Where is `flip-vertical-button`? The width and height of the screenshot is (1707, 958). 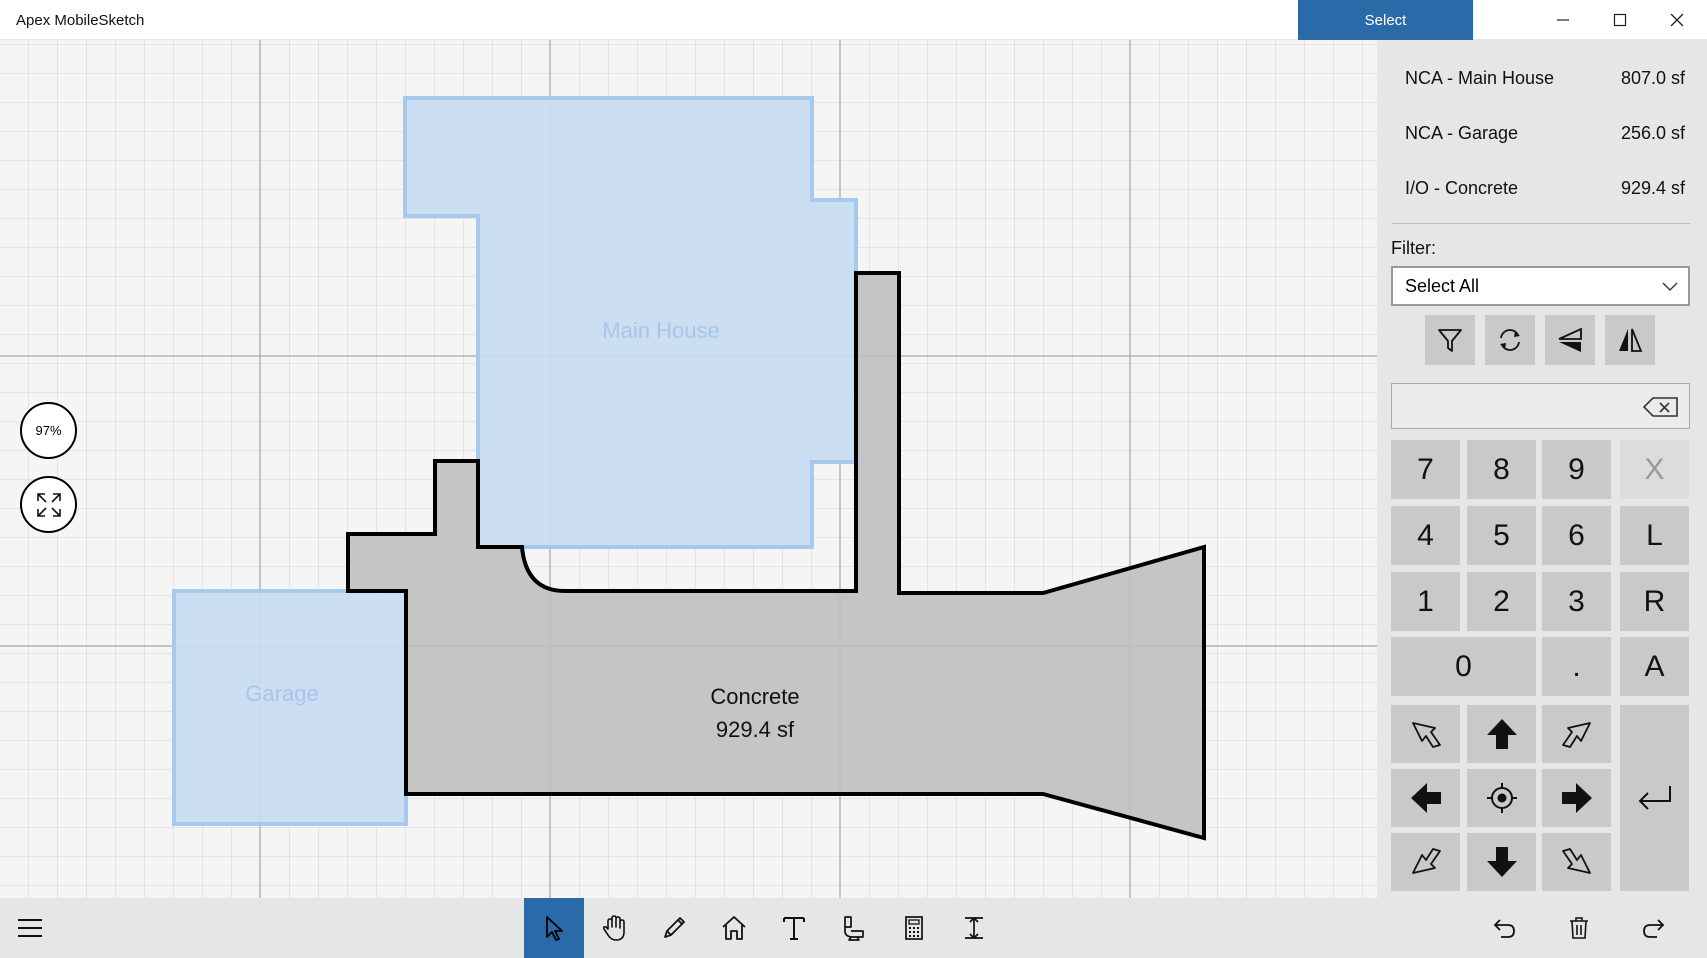 flip-vertical-button is located at coordinates (1570, 340).